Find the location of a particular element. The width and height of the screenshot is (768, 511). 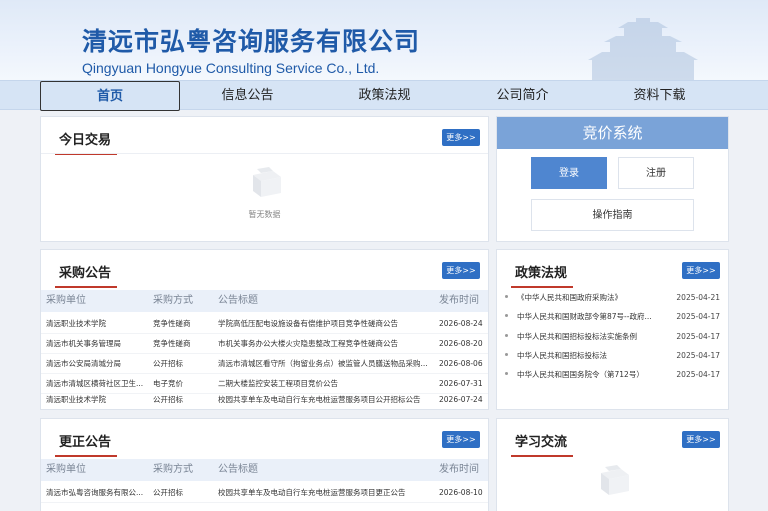

study-panel: 学习交流 更多>> is located at coordinates (612, 464).